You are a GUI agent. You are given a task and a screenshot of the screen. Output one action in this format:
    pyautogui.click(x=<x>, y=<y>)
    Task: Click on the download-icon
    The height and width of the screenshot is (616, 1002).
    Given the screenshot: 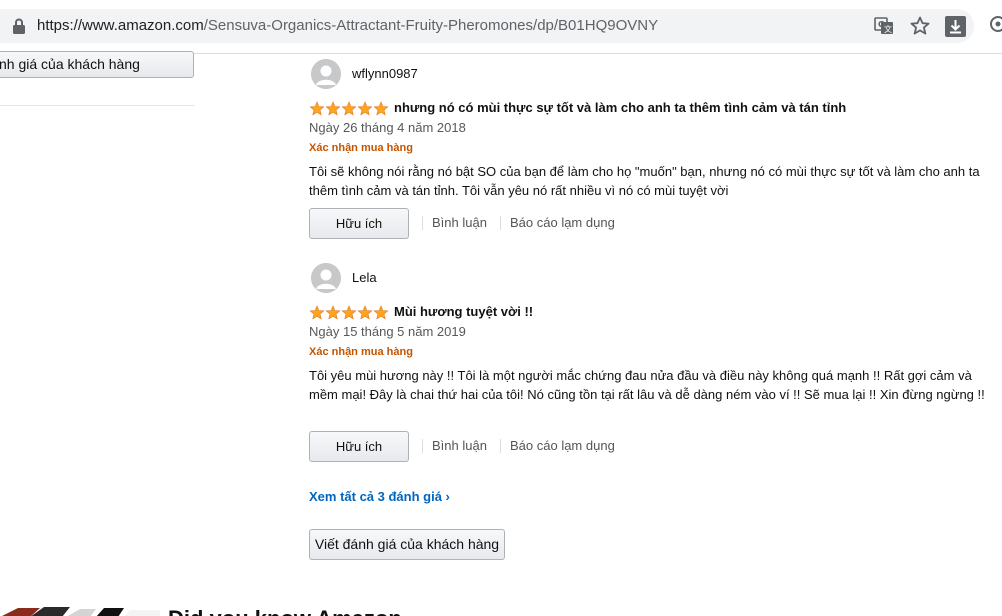 What is the action you would take?
    pyautogui.click(x=955, y=26)
    